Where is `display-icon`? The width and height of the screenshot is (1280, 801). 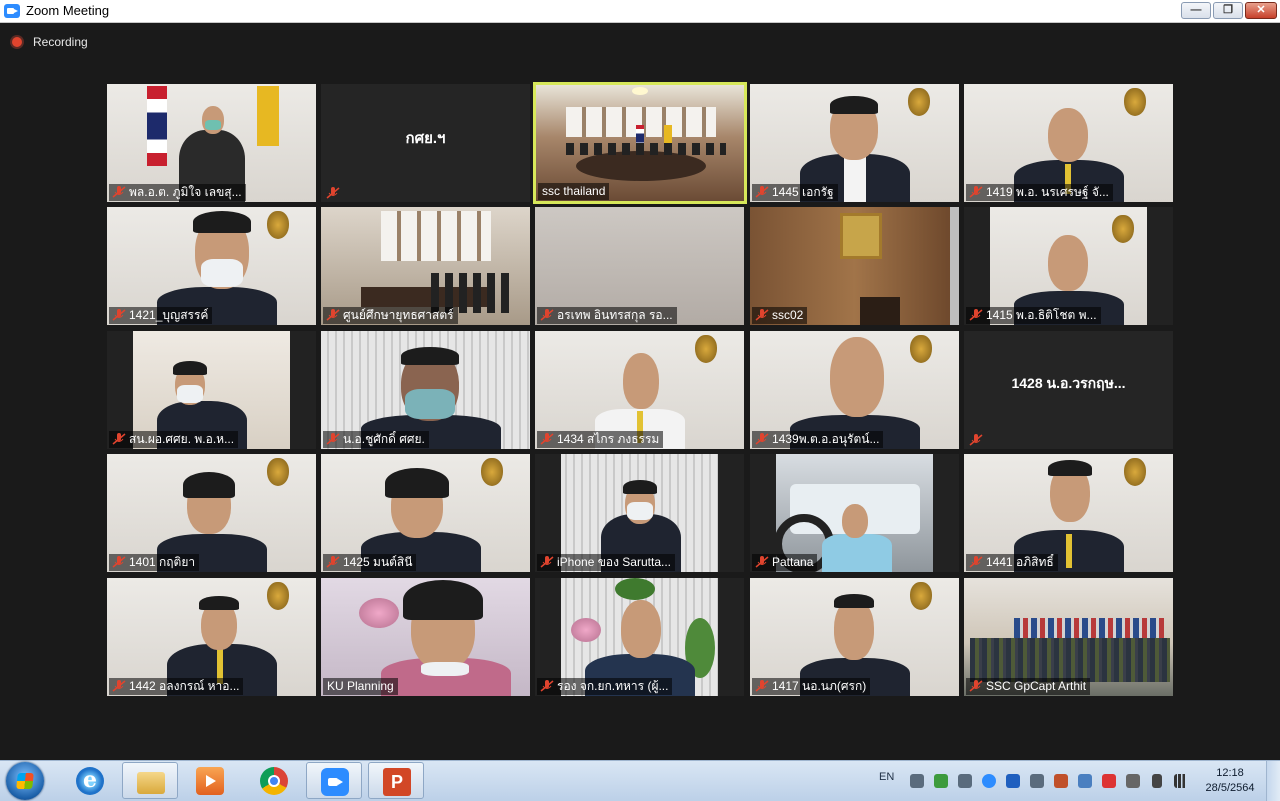
display-icon is located at coordinates (1013, 781).